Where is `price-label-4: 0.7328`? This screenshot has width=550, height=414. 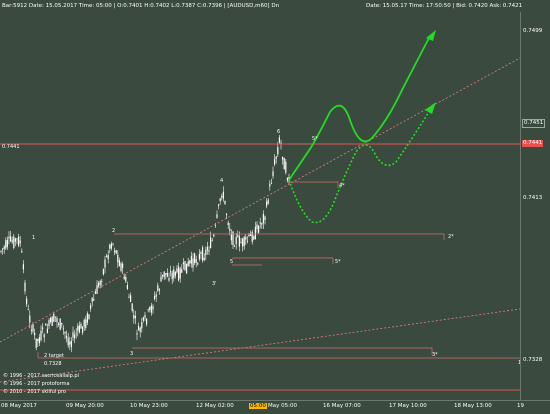
price-label-4: 0.7328 is located at coordinates (533, 360).